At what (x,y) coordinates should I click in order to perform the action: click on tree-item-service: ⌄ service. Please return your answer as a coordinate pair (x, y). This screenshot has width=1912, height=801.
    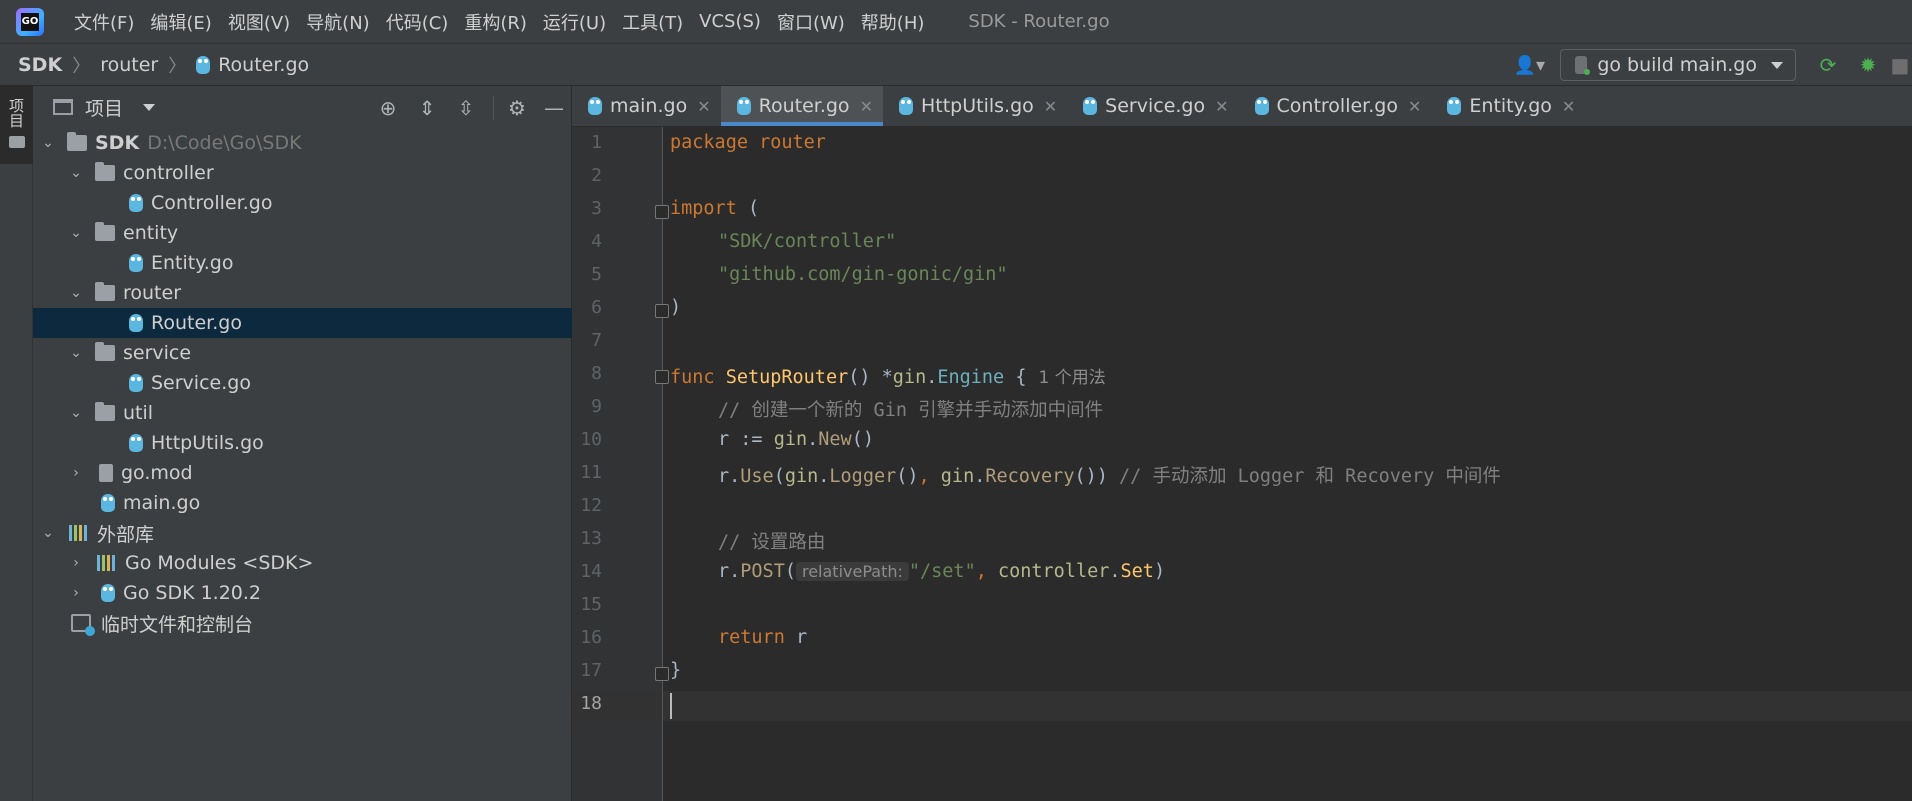
    Looking at the image, I should click on (302, 353).